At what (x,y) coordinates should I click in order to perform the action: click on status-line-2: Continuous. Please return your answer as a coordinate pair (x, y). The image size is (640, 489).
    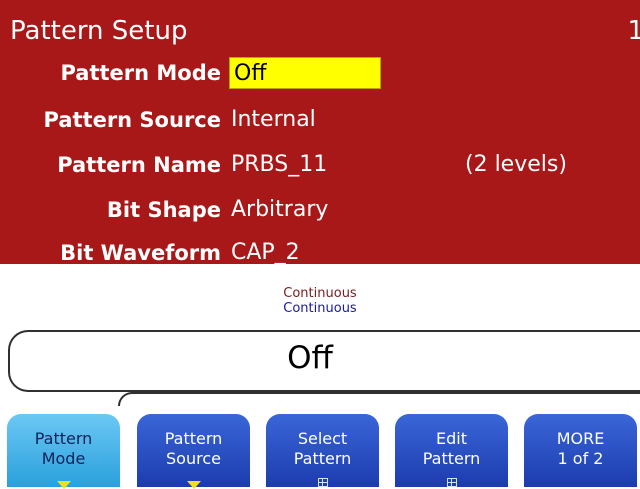
    Looking at the image, I should click on (320, 308).